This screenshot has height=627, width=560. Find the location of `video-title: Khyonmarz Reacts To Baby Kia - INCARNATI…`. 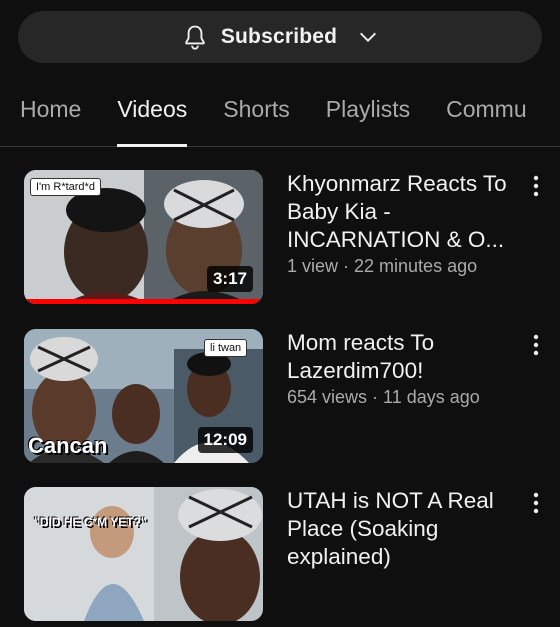

video-title: Khyonmarz Reacts To Baby Kia - INCARNATI… is located at coordinates (402, 212).